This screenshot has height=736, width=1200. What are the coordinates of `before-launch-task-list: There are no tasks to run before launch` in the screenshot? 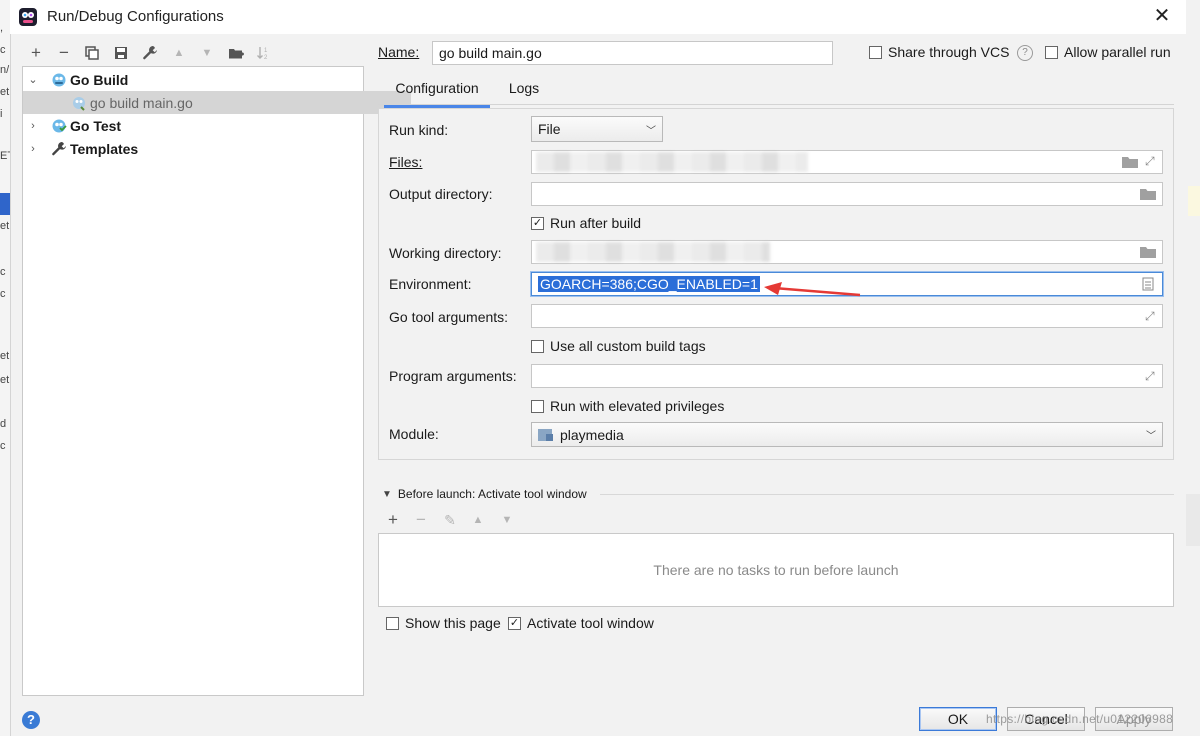 It's located at (776, 570).